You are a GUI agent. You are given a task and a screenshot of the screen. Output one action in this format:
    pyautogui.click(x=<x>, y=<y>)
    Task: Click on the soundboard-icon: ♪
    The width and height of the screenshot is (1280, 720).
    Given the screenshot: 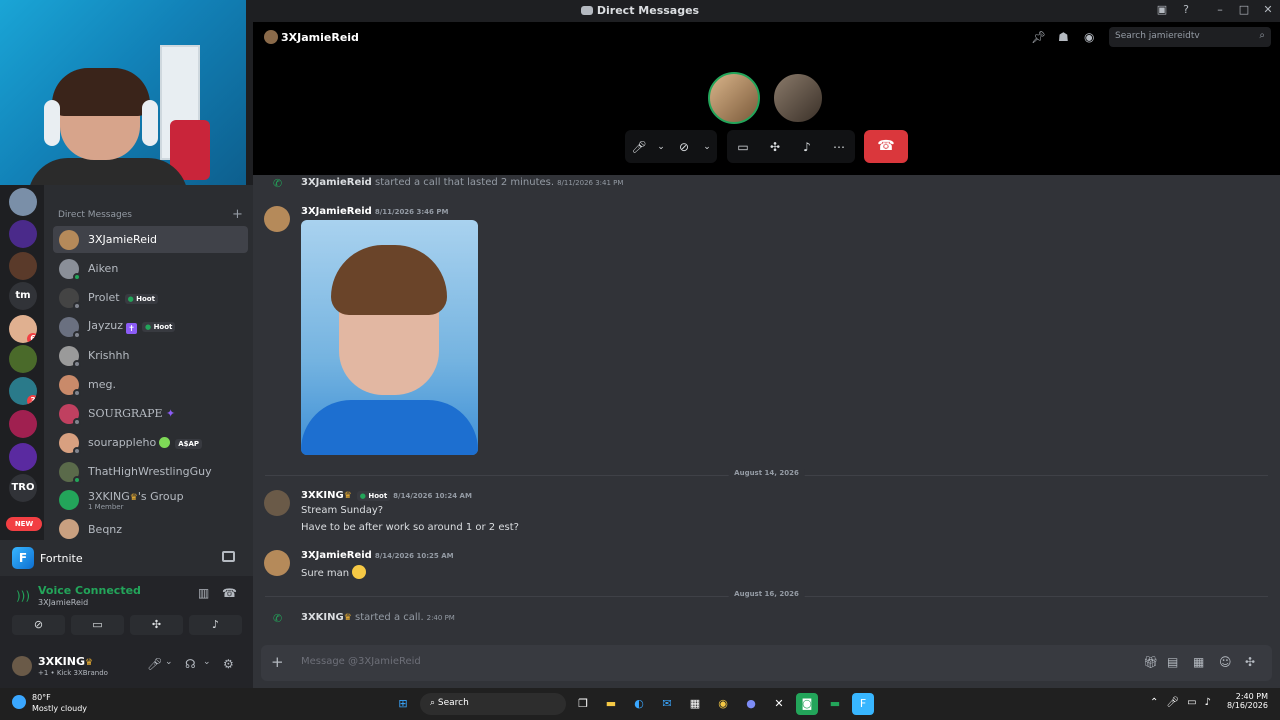 What is the action you would take?
    pyautogui.click(x=807, y=147)
    